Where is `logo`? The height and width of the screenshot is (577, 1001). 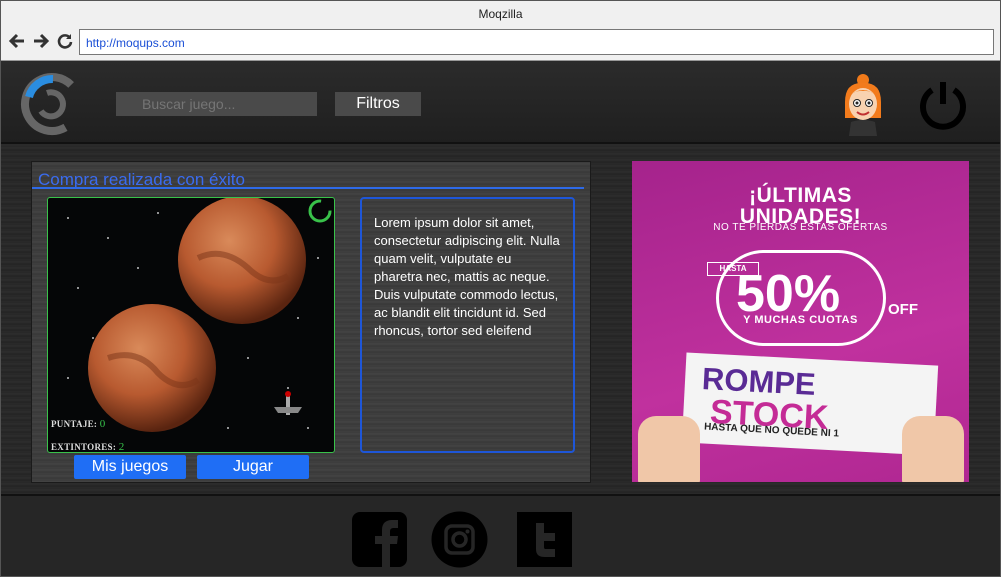 logo is located at coordinates (52, 104).